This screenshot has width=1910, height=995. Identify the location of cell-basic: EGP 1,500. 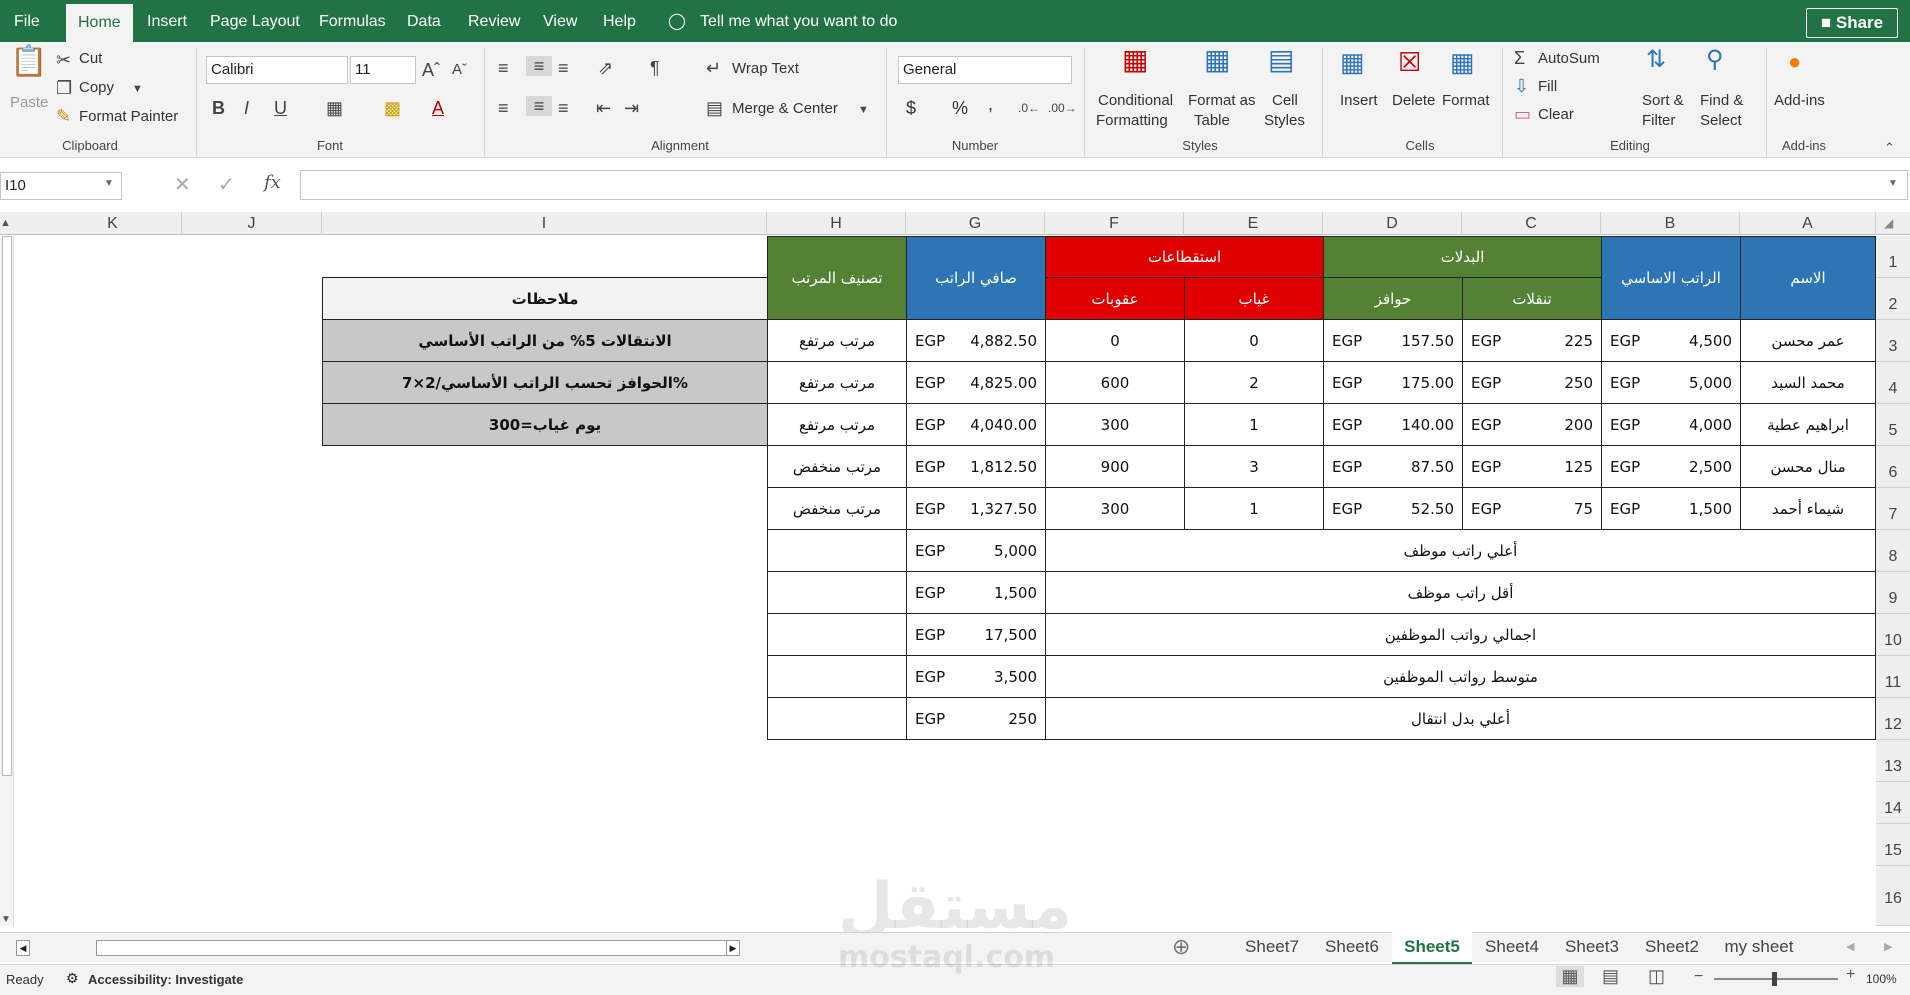
(1671, 508).